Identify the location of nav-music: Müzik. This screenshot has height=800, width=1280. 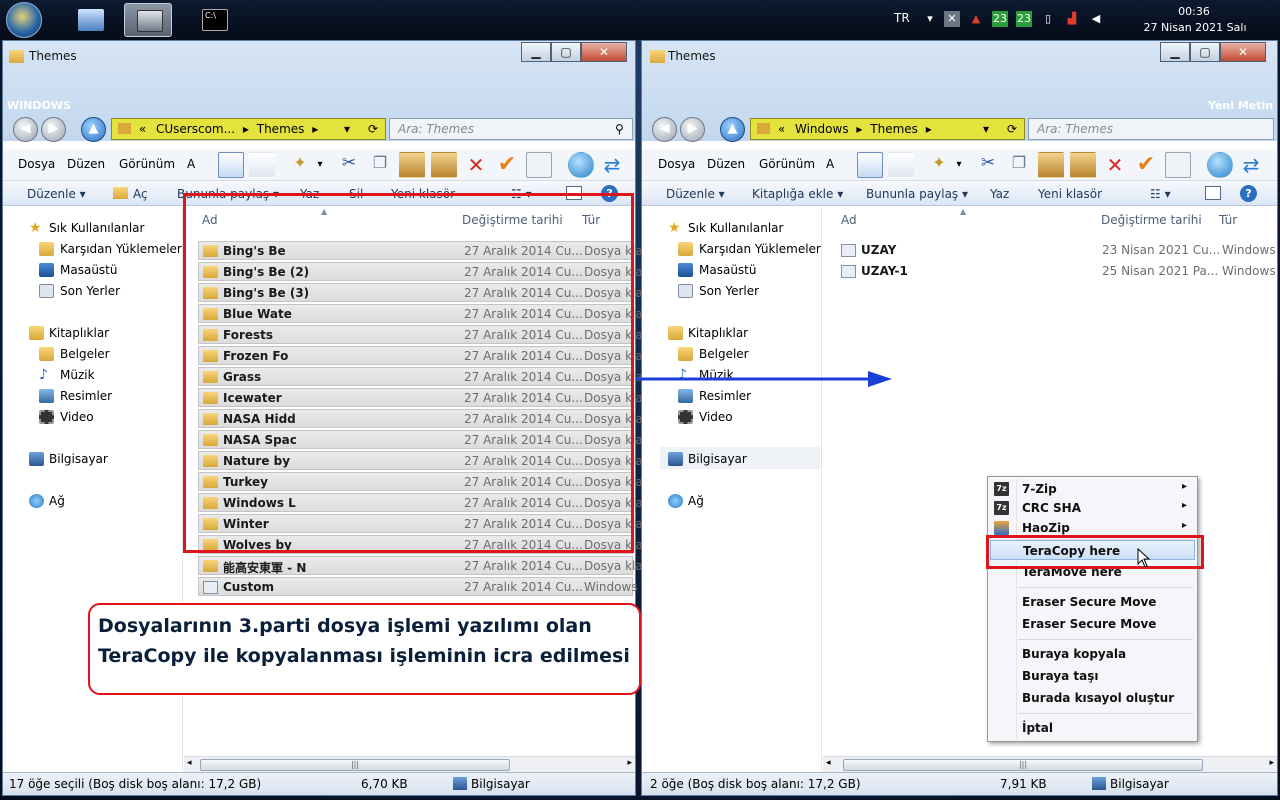
(77, 375).